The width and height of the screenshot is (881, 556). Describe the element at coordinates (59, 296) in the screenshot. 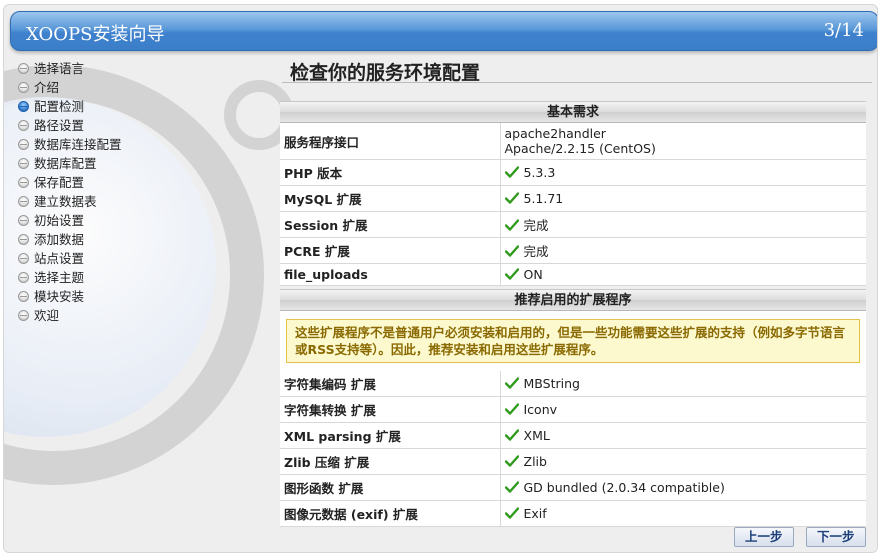

I see `sidebar-step-label: 模块安装` at that location.